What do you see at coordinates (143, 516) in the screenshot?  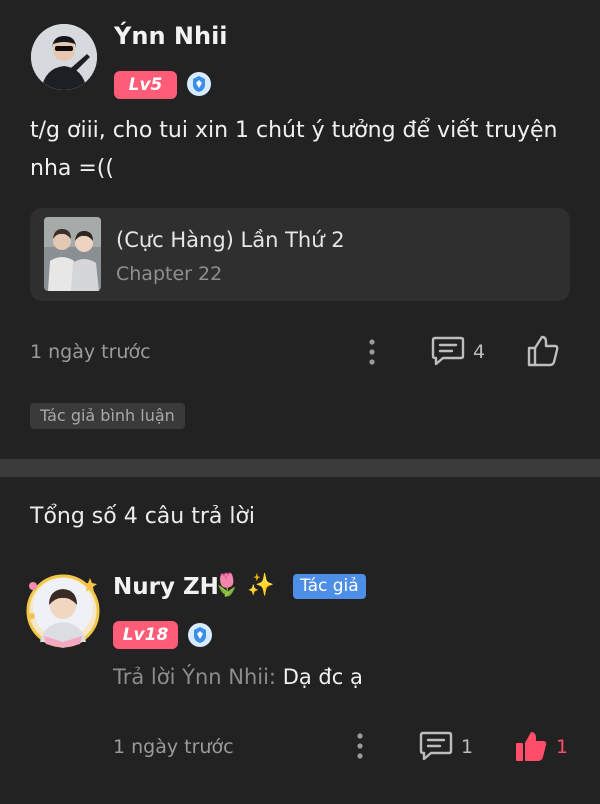 I see `replies-total-label: Tổng số 4 câu trả lời` at bounding box center [143, 516].